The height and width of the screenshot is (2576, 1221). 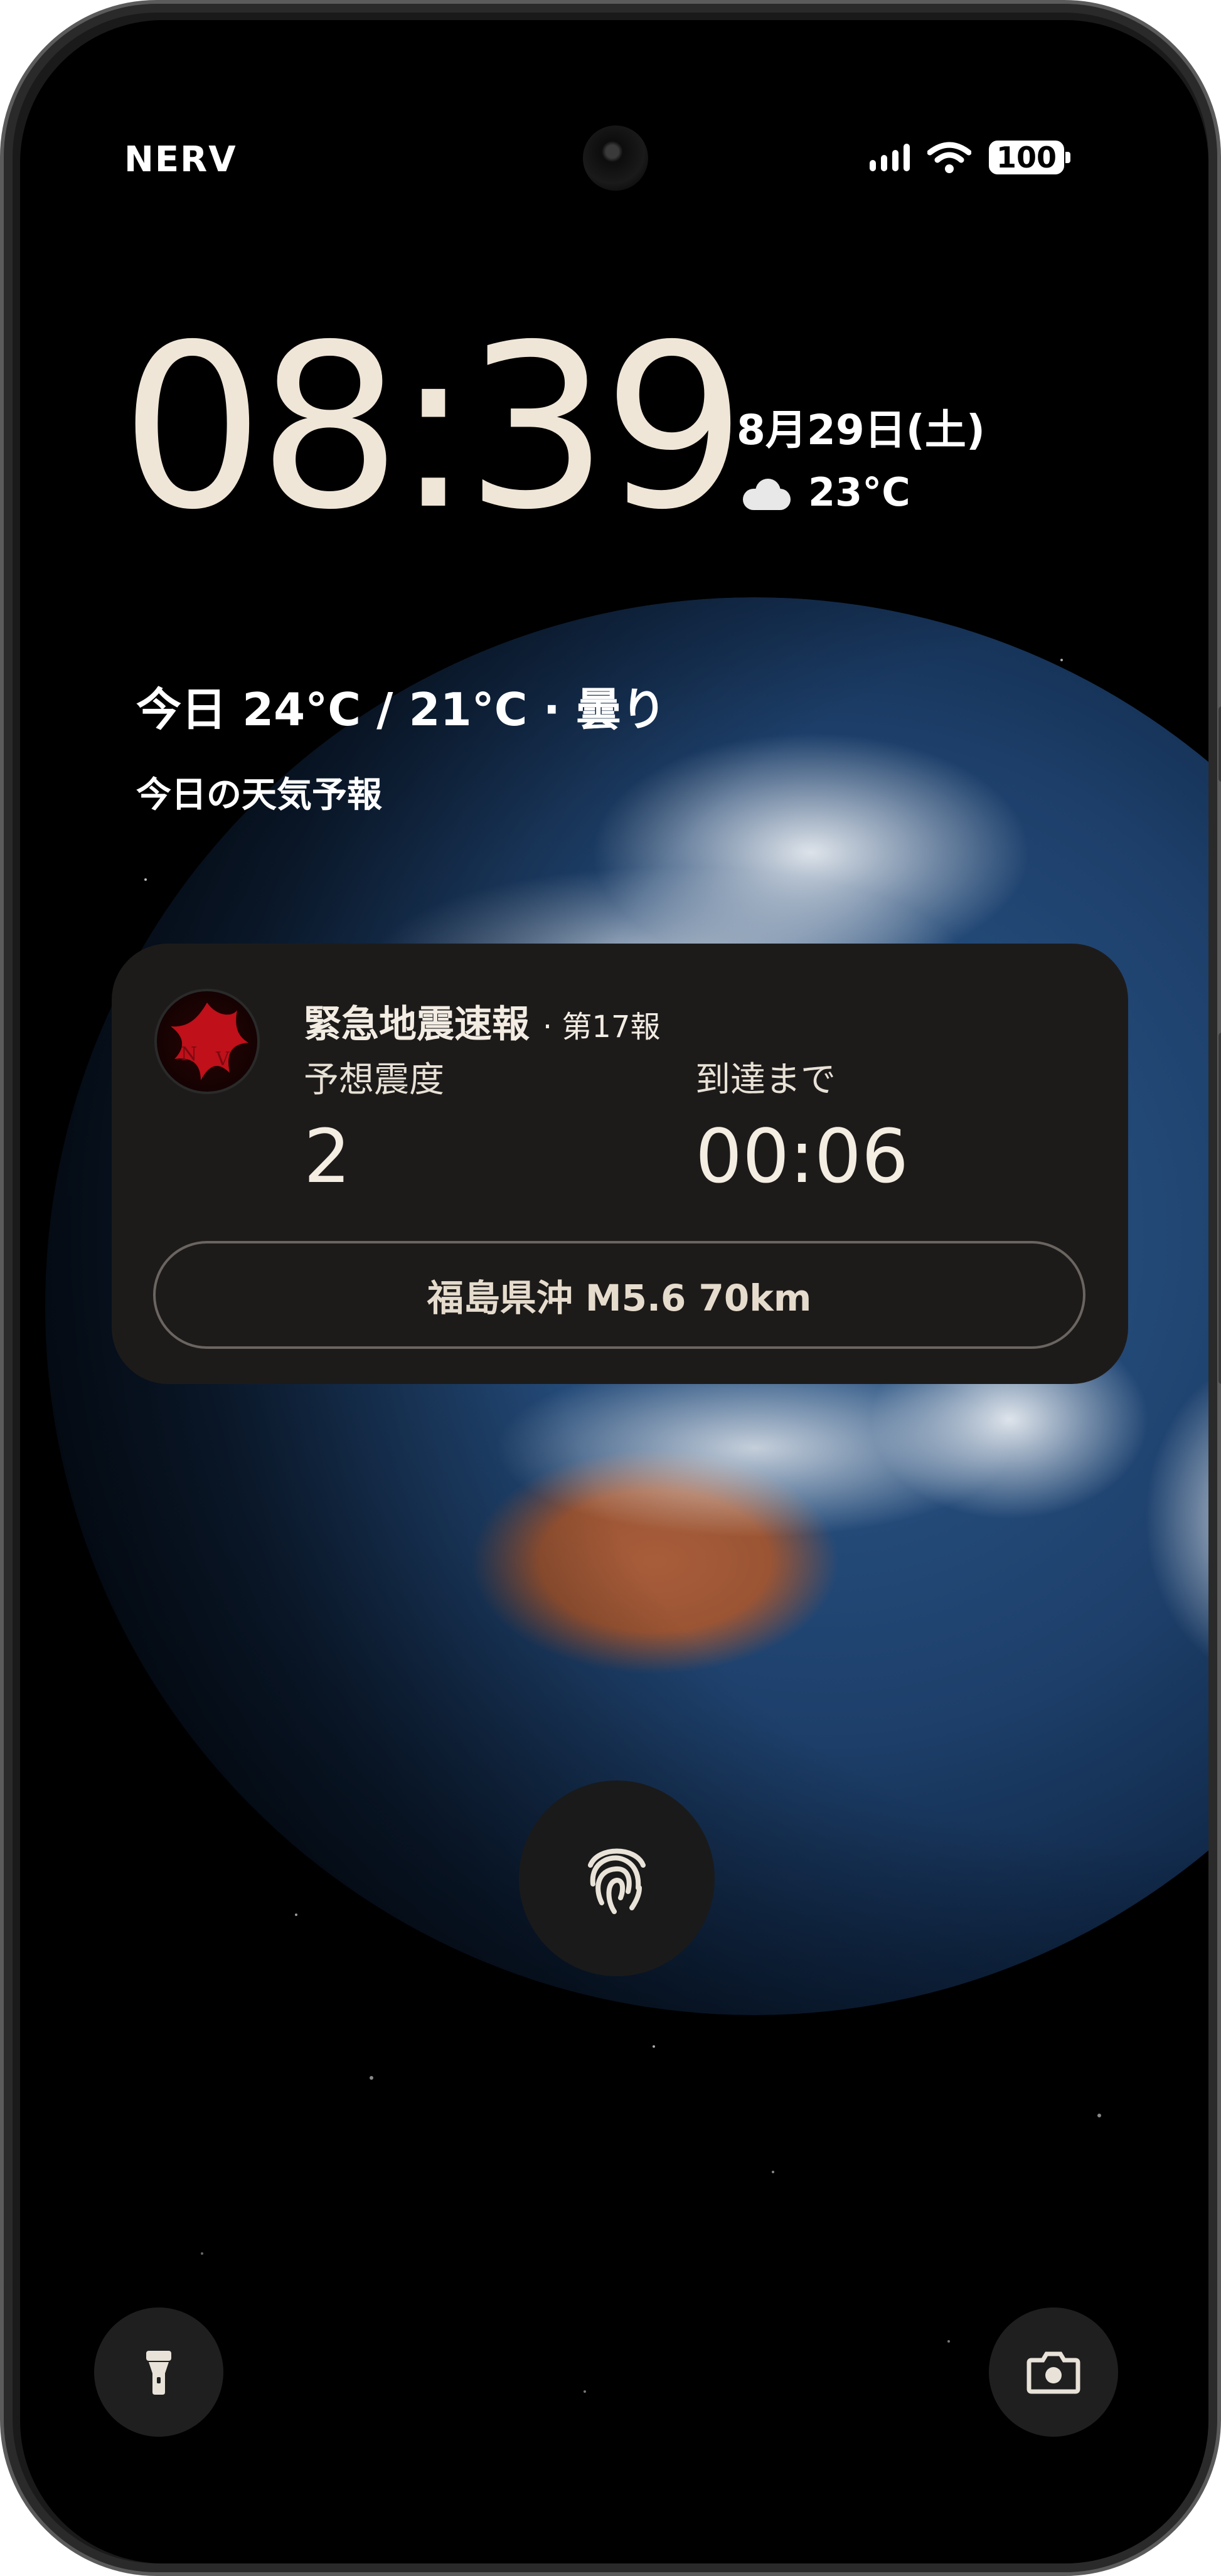 What do you see at coordinates (619, 1295) in the screenshot?
I see `epicenter-info-button: 福島県沖 M5.6 70km` at bounding box center [619, 1295].